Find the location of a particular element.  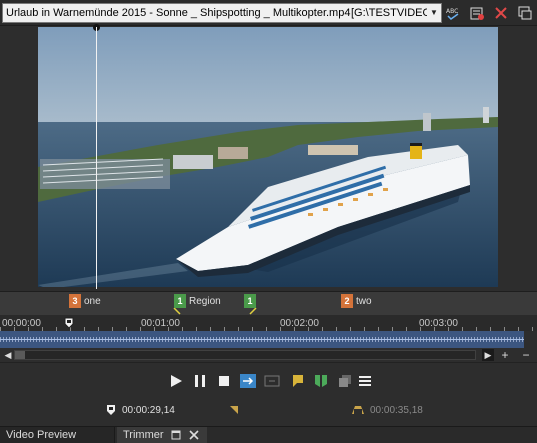

tag-icon is located at coordinates (477, 13).